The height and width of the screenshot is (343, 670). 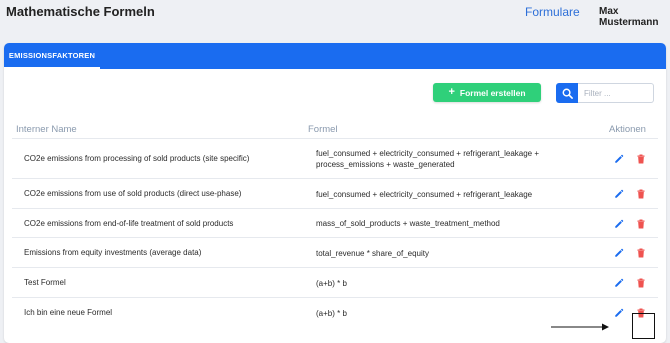 I want to click on search-icon, so click(x=567, y=93).